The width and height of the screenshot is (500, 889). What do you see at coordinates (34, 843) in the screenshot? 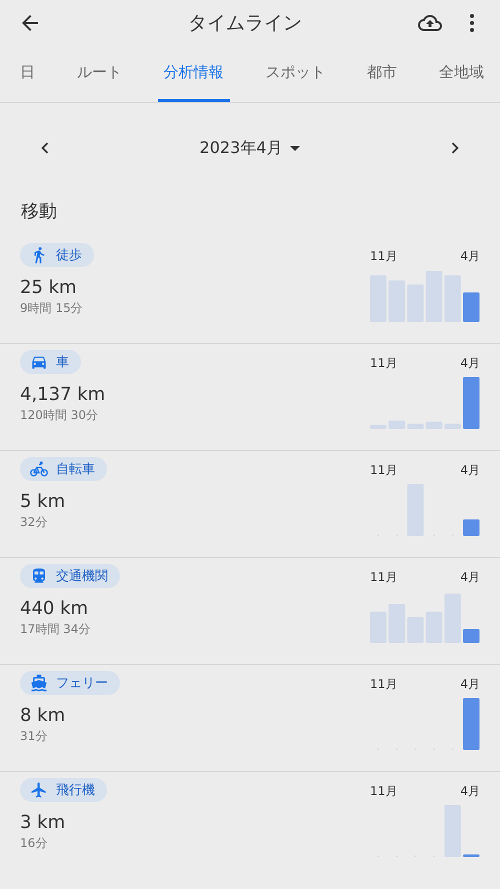
I see `duration-text: 16分` at bounding box center [34, 843].